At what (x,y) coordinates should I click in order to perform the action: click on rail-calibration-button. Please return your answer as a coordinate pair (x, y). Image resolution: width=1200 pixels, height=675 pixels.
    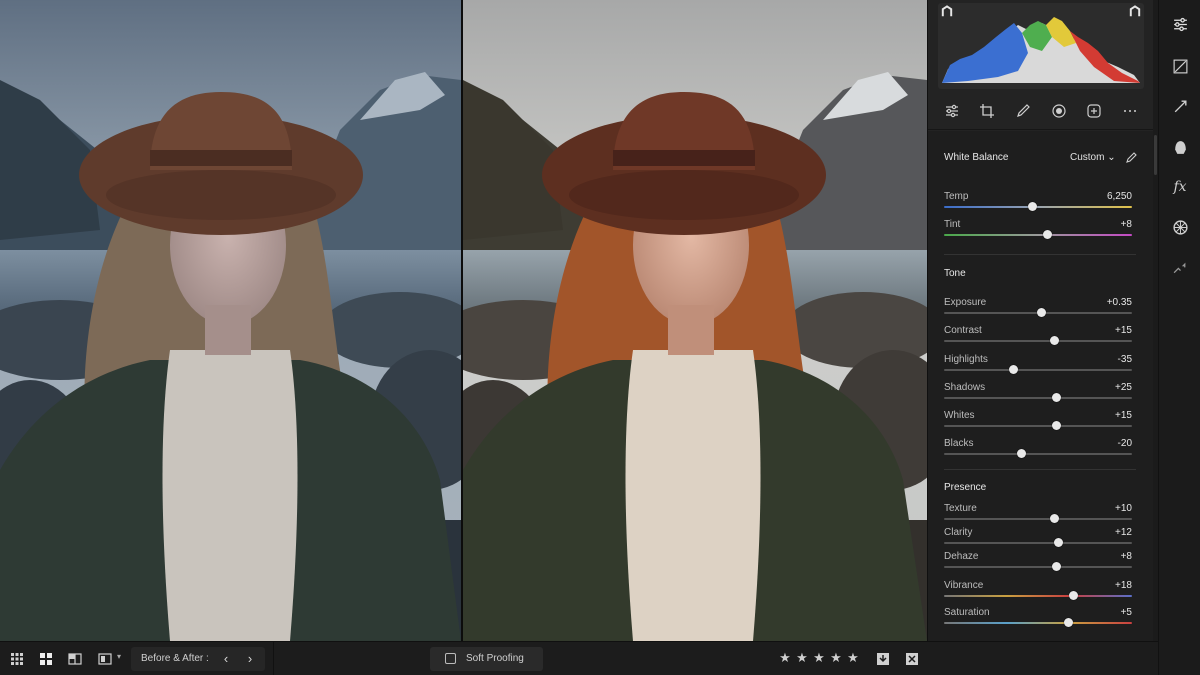
    Looking at the image, I should click on (1180, 227).